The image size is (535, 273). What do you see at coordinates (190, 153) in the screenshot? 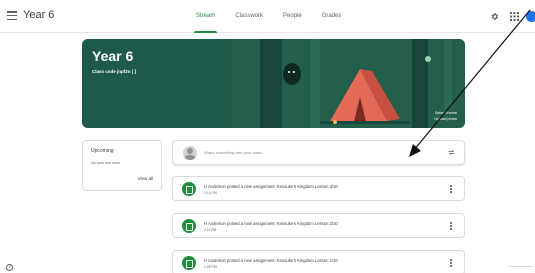
I see `user-avatar` at bounding box center [190, 153].